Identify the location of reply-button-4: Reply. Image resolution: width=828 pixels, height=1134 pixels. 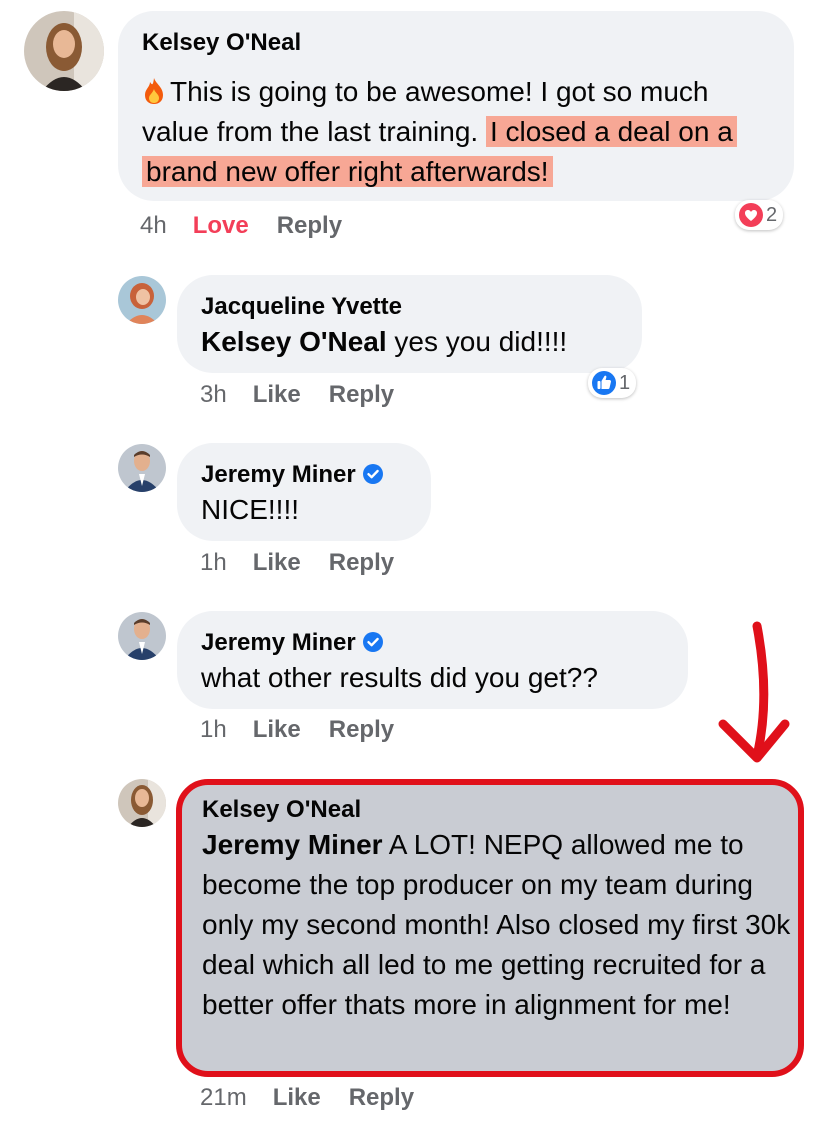
(361, 730).